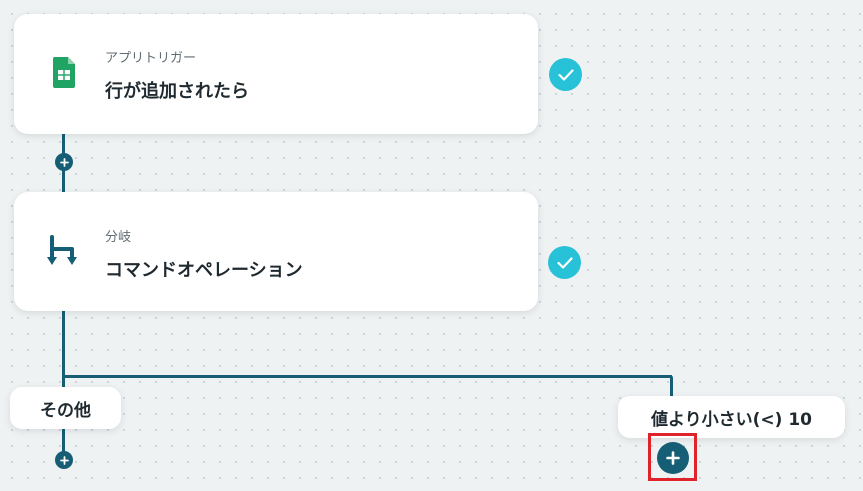 The height and width of the screenshot is (491, 863). I want to click on branch-card: 分岐 コマンドオペレーション, so click(276, 251).